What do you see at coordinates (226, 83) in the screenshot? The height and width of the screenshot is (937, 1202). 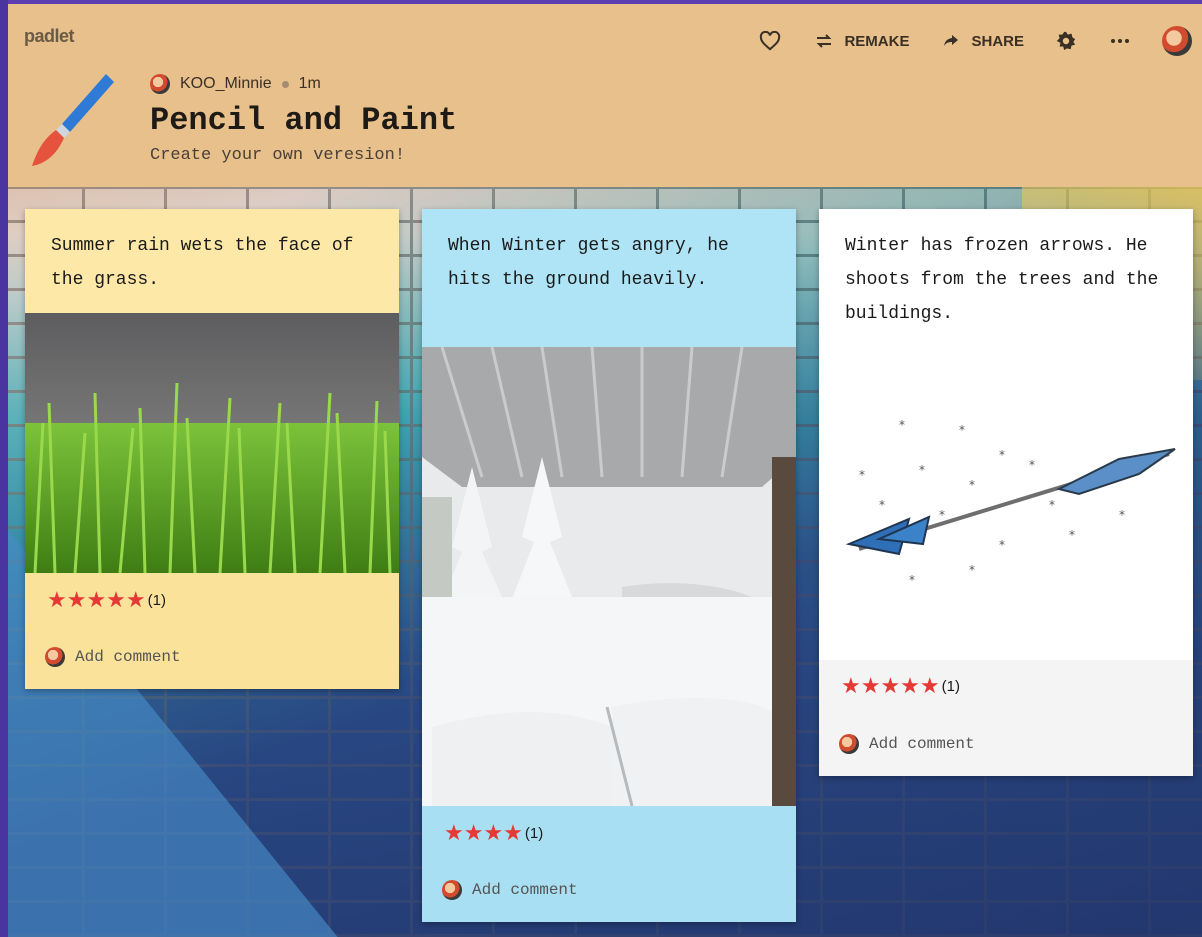 I see `author-name: KOO_Minnie` at bounding box center [226, 83].